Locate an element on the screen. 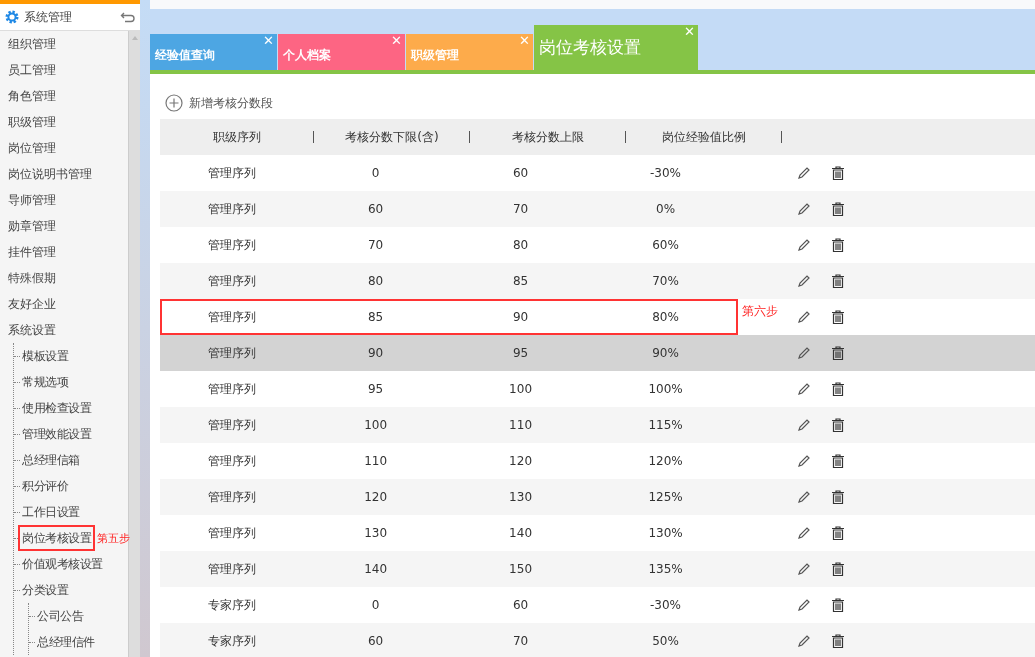 The height and width of the screenshot is (657, 1035). sidebar-item: 模板设置 is located at coordinates (45, 356).